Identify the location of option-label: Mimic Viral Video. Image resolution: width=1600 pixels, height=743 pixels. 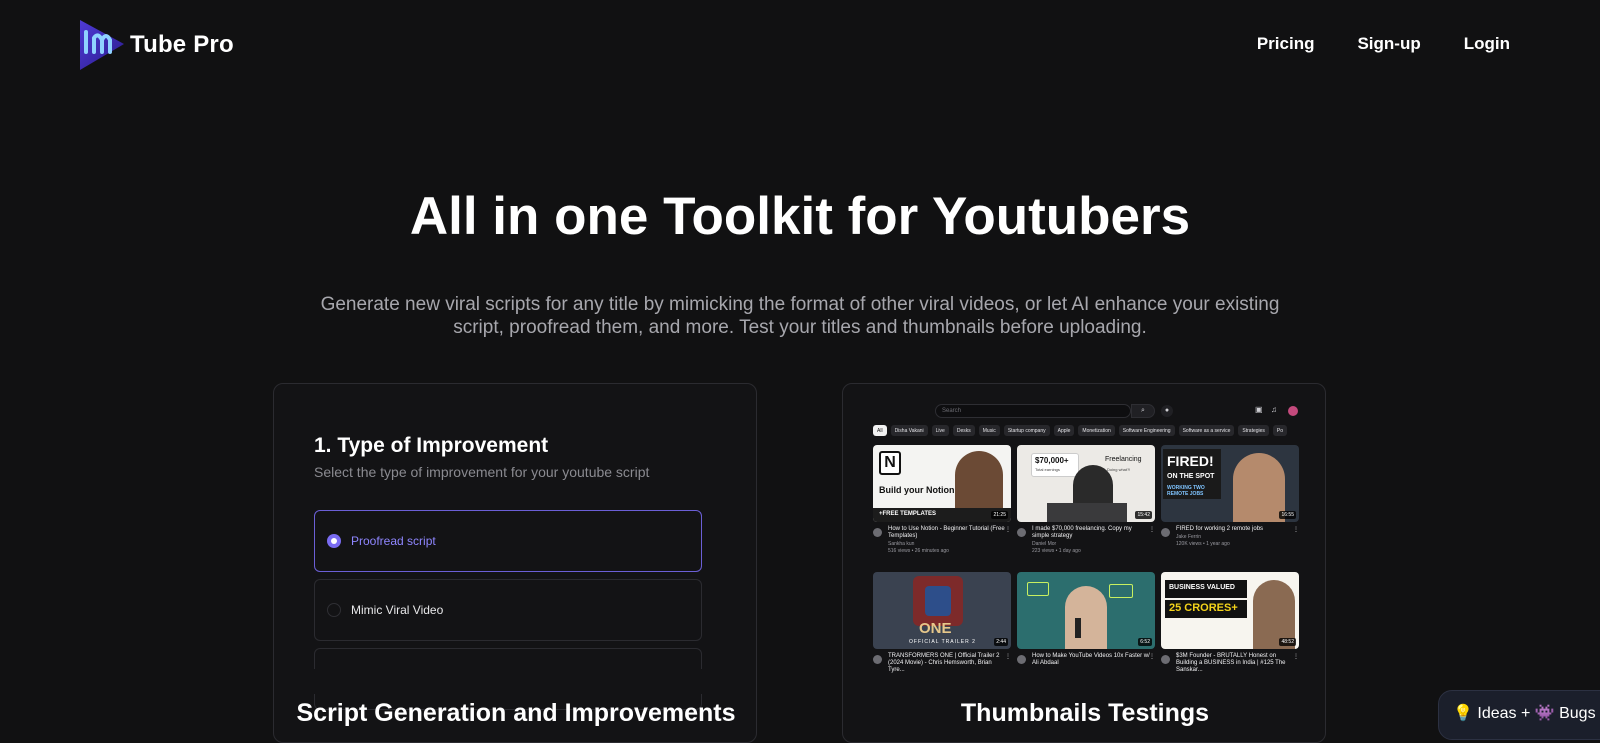
(397, 610).